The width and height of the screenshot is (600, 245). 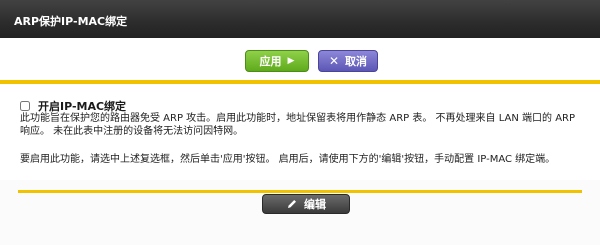 What do you see at coordinates (71, 21) in the screenshot?
I see `page-title: ARP保护IP-MAC绑定` at bounding box center [71, 21].